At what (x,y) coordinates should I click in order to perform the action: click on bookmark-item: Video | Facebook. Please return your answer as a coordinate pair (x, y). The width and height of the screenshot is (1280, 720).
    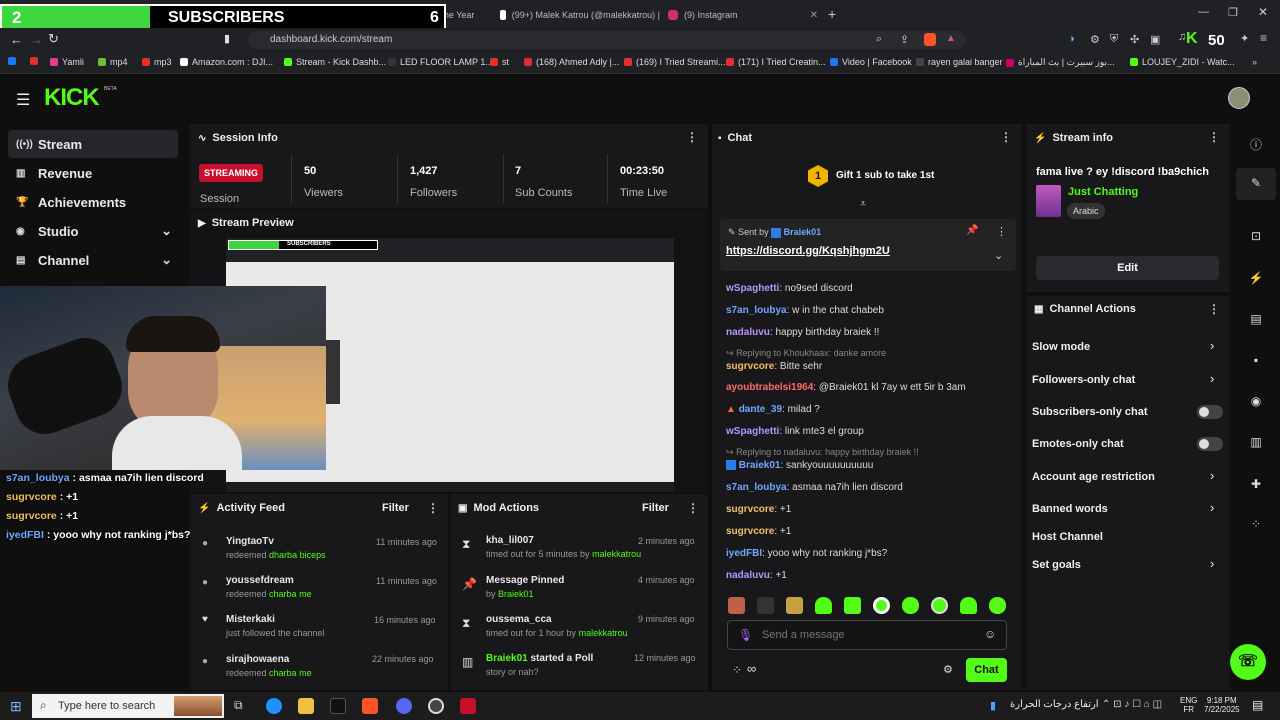
    Looking at the image, I should click on (871, 62).